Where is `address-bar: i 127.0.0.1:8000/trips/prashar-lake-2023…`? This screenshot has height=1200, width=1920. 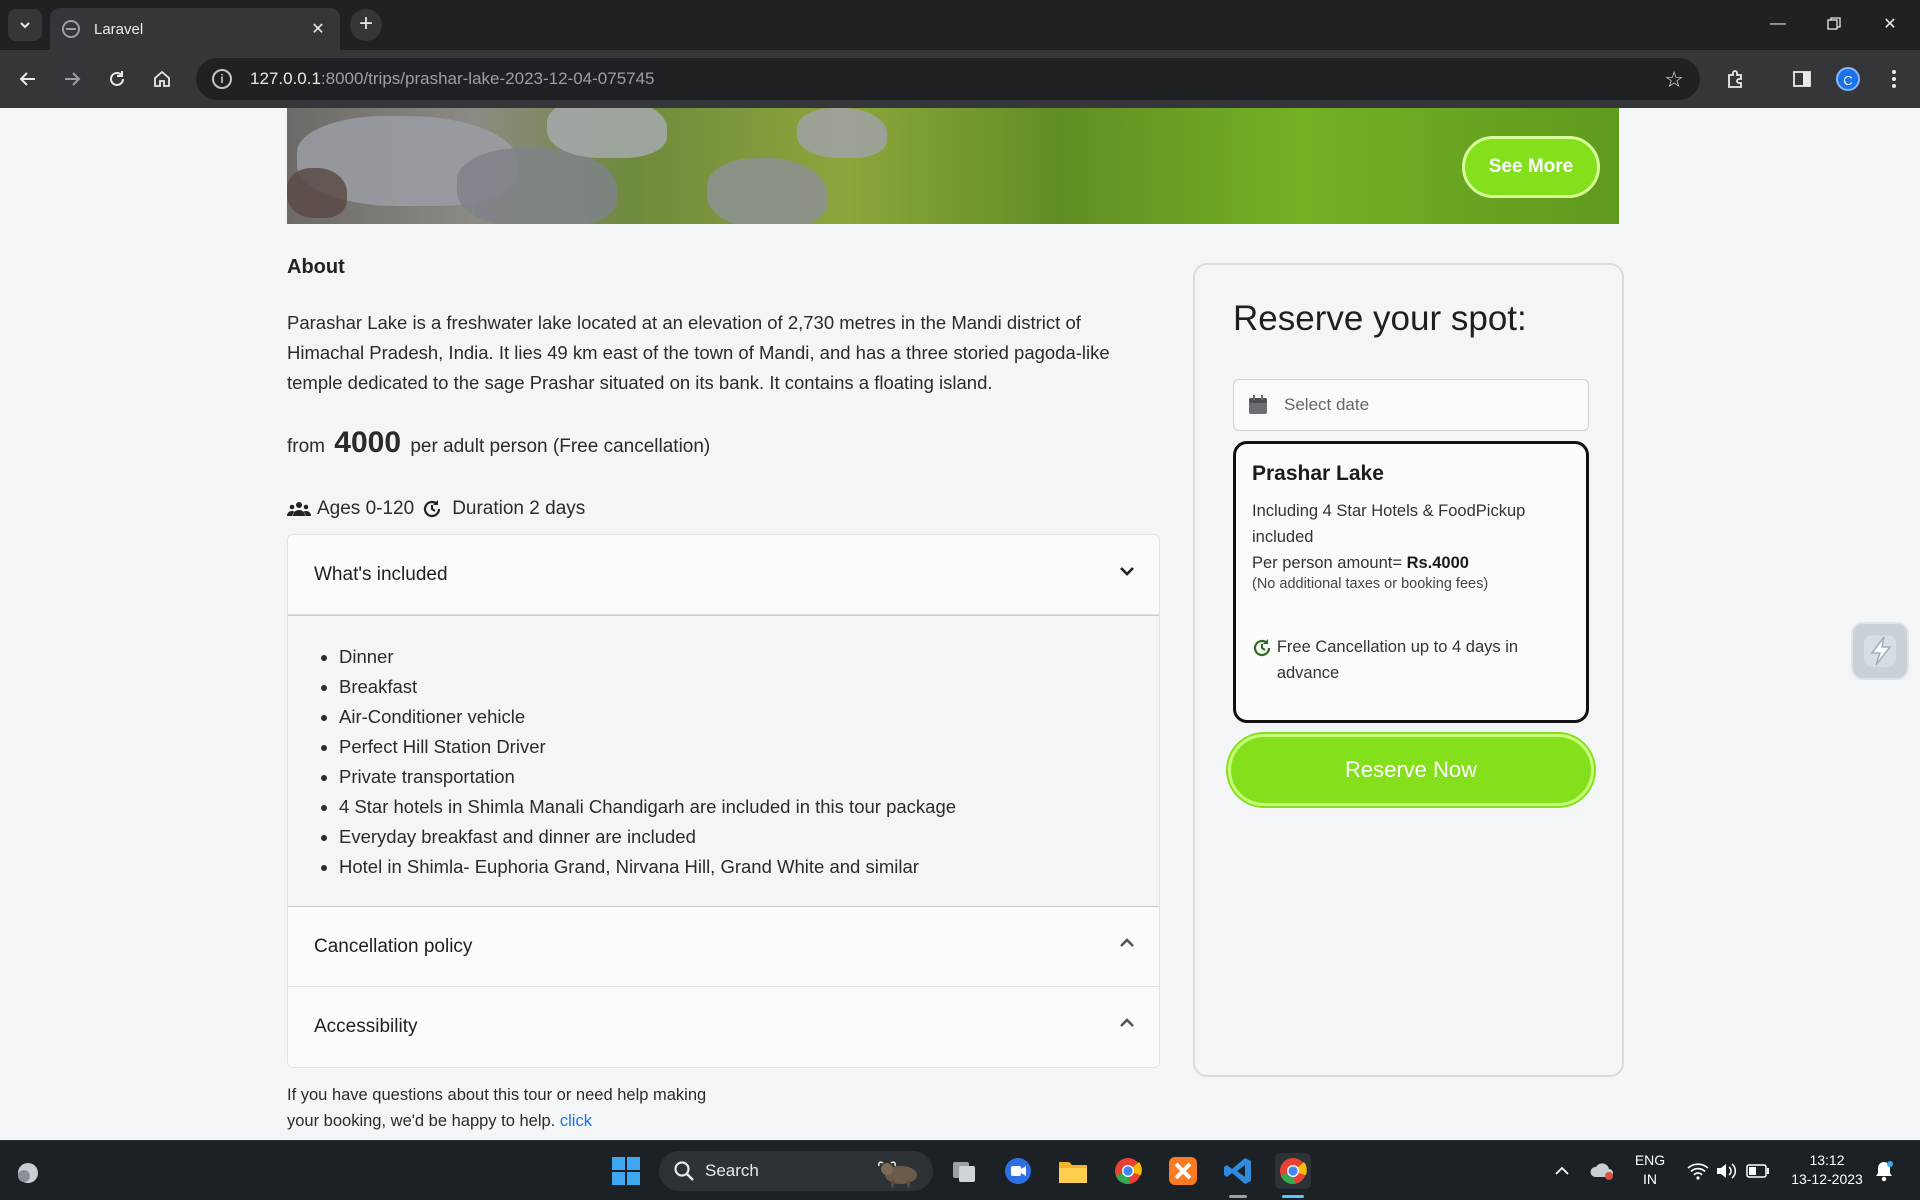 address-bar: i 127.0.0.1:8000/trips/prashar-lake-2023… is located at coordinates (948, 79).